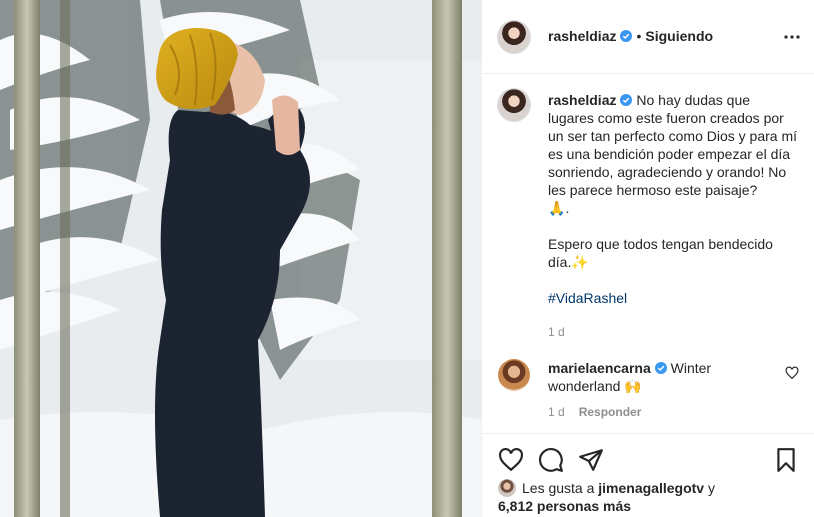 The image size is (814, 517). What do you see at coordinates (679, 36) in the screenshot?
I see `following-button: Siguiendo` at bounding box center [679, 36].